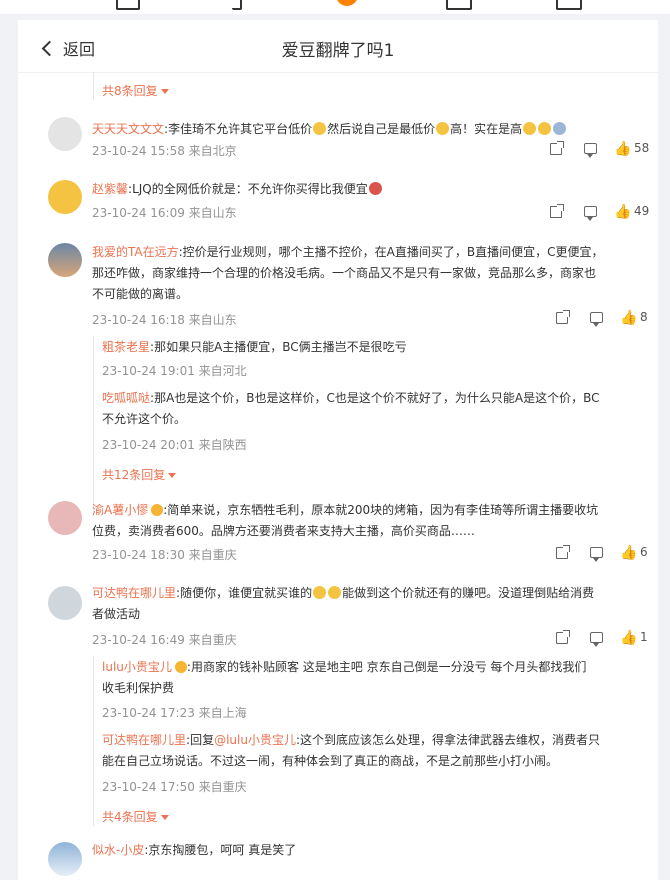 This screenshot has width=670, height=880. What do you see at coordinates (174, 787) in the screenshot?
I see `reply-meta: 23-10-24 17:50 来自重庆` at bounding box center [174, 787].